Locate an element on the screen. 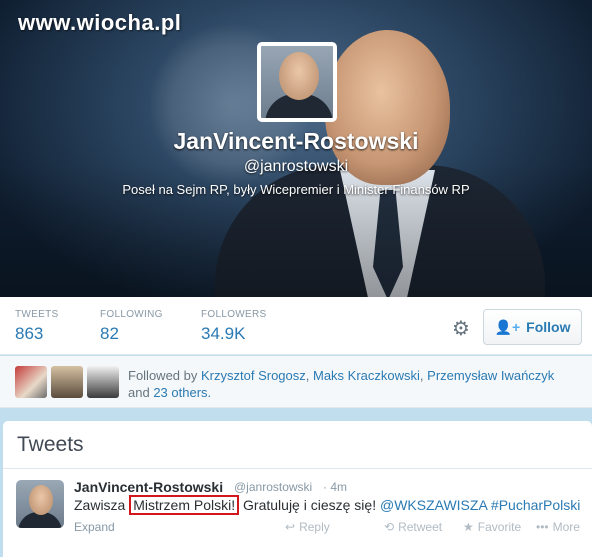 This screenshot has height=557, width=592. follower-link: Krzysztof Srogosz is located at coordinates (253, 375).